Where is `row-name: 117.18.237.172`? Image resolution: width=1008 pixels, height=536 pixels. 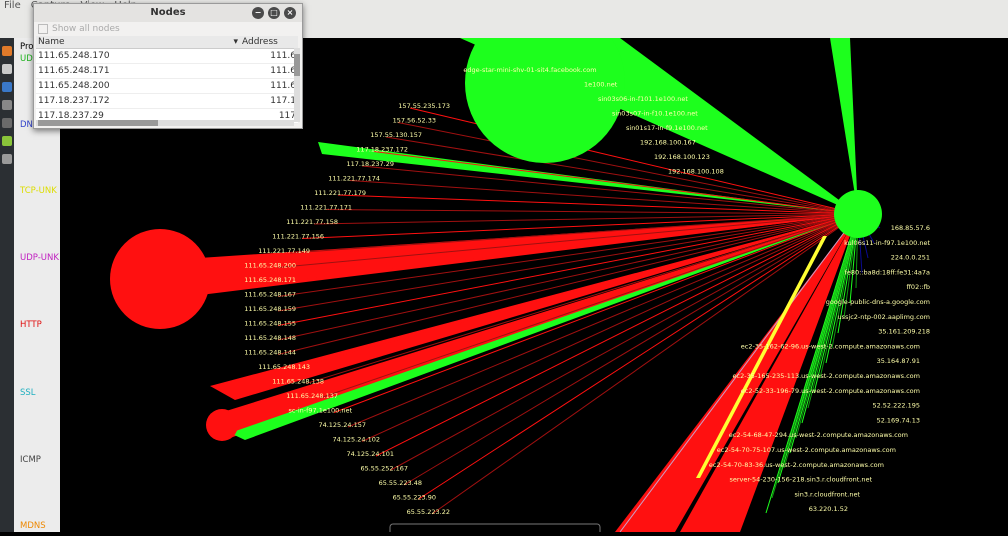
row-name: 117.18.237.172 is located at coordinates (138, 101).